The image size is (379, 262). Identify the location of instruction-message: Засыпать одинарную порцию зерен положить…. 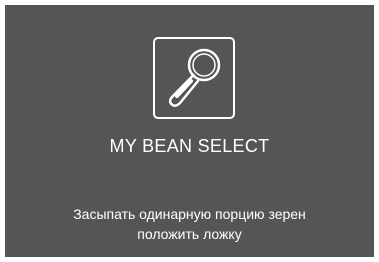
(189, 224).